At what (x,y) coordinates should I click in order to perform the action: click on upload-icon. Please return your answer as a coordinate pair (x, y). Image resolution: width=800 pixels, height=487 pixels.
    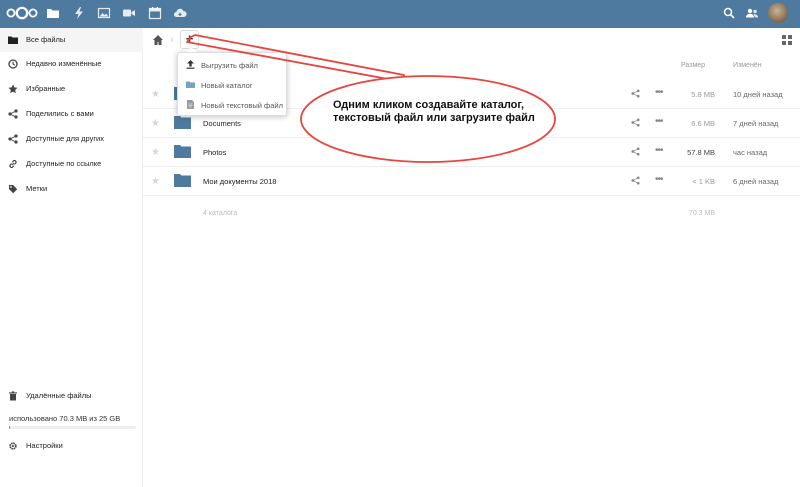
    Looking at the image, I should click on (190, 64).